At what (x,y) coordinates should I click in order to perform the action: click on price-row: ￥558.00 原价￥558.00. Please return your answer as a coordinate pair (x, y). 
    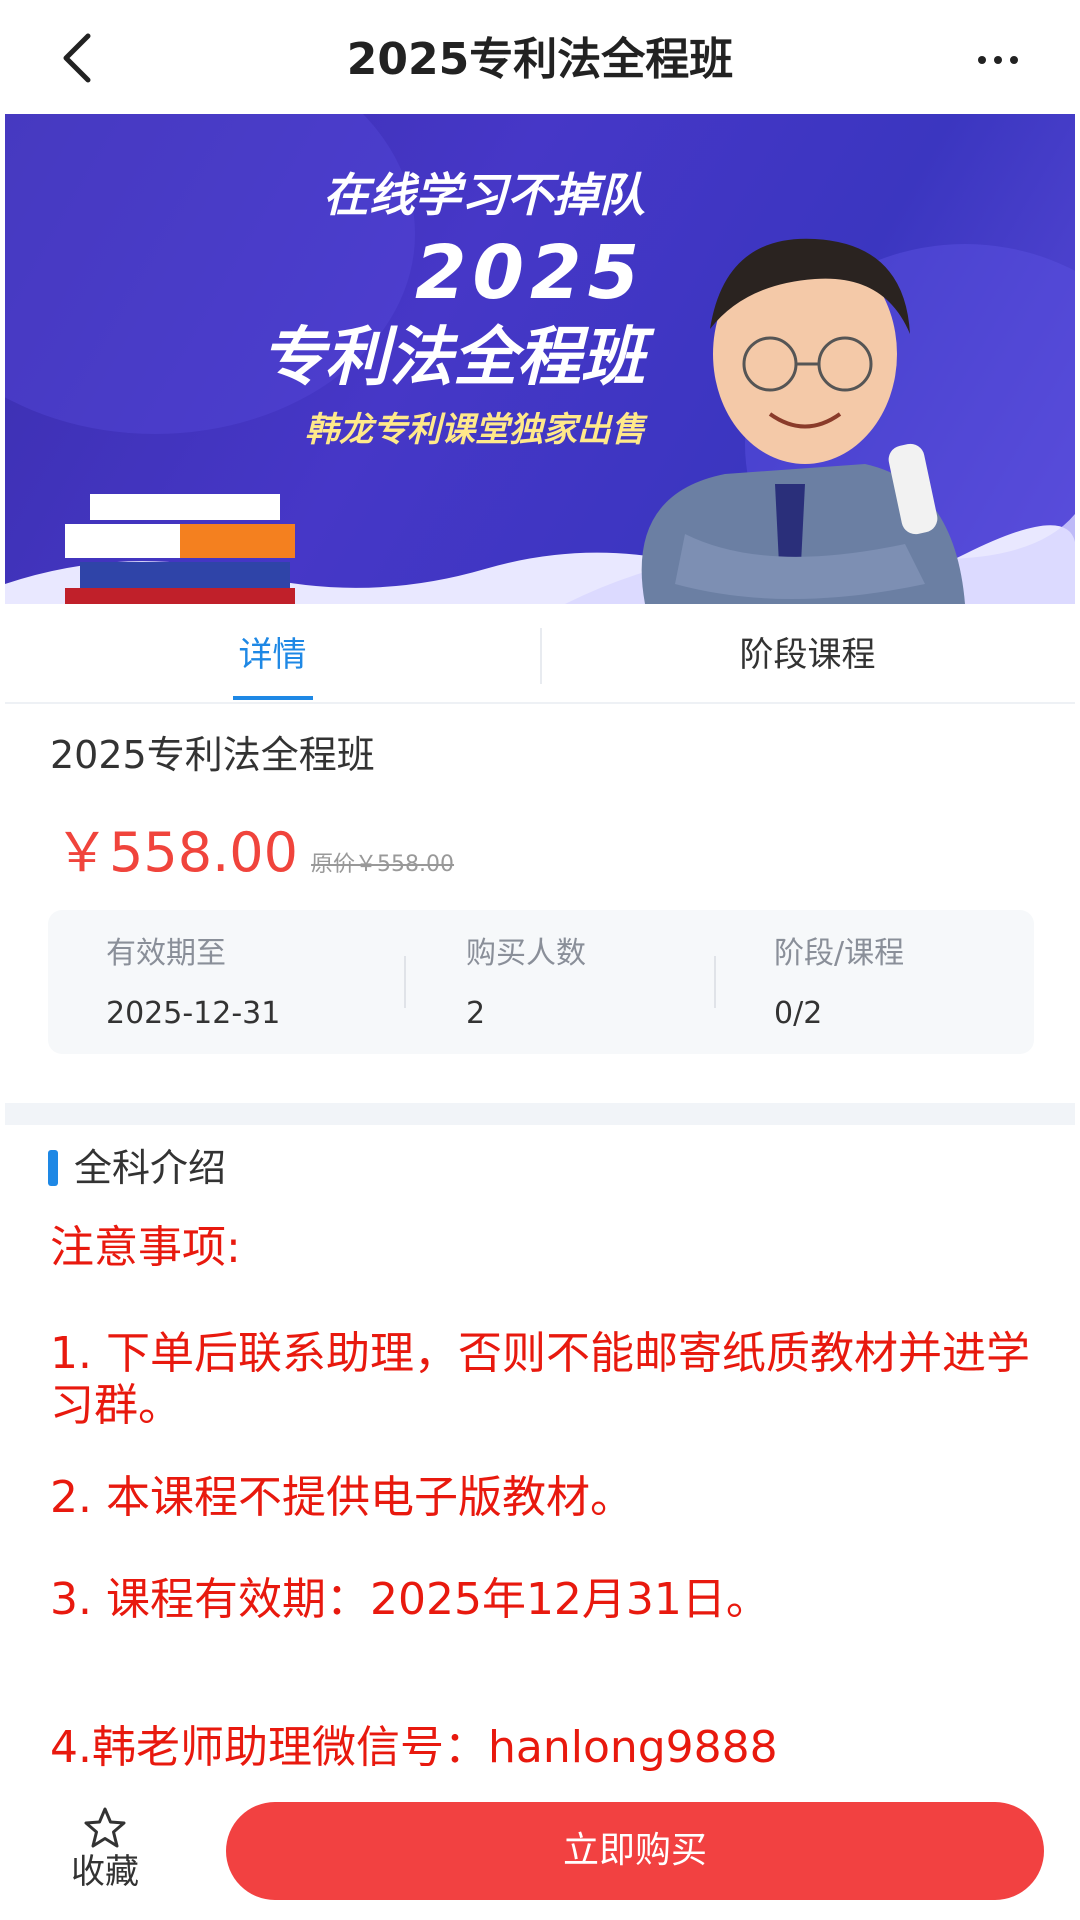
    Looking at the image, I should click on (254, 853).